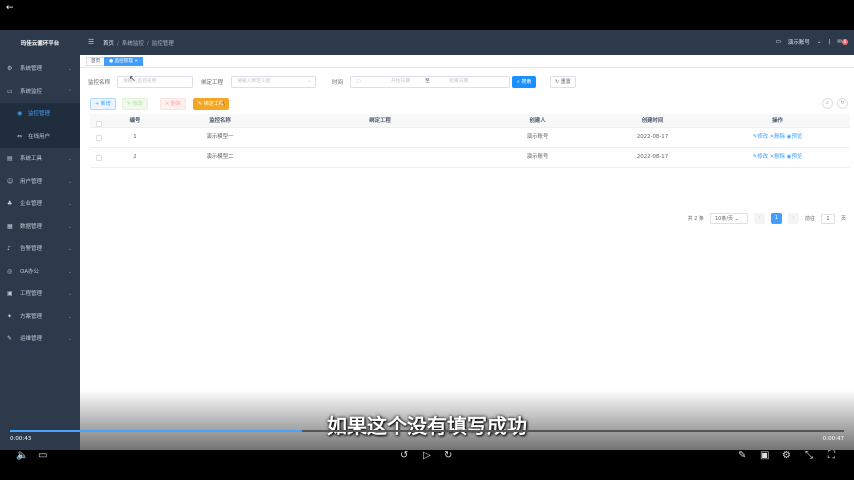 The width and height of the screenshot is (854, 480). Describe the element at coordinates (427, 426) in the screenshot. I see `video-subtitle: 如果这个没有填写成功` at that location.